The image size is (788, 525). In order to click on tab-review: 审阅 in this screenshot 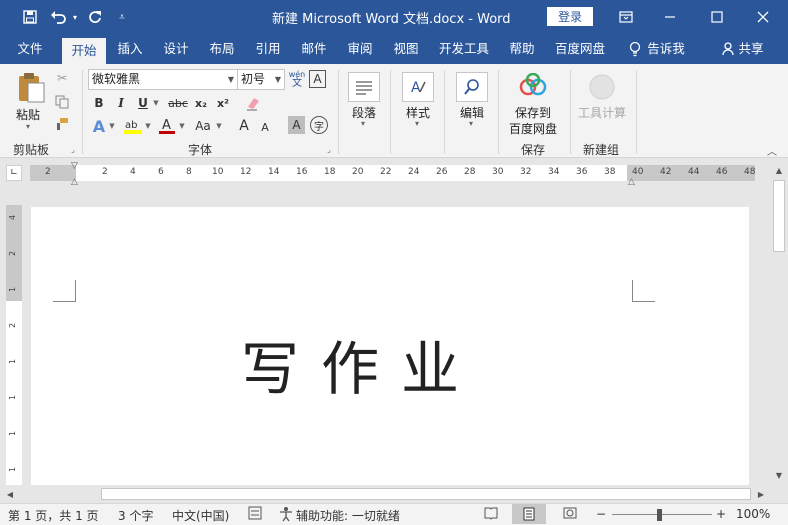, I will do `click(360, 49)`.